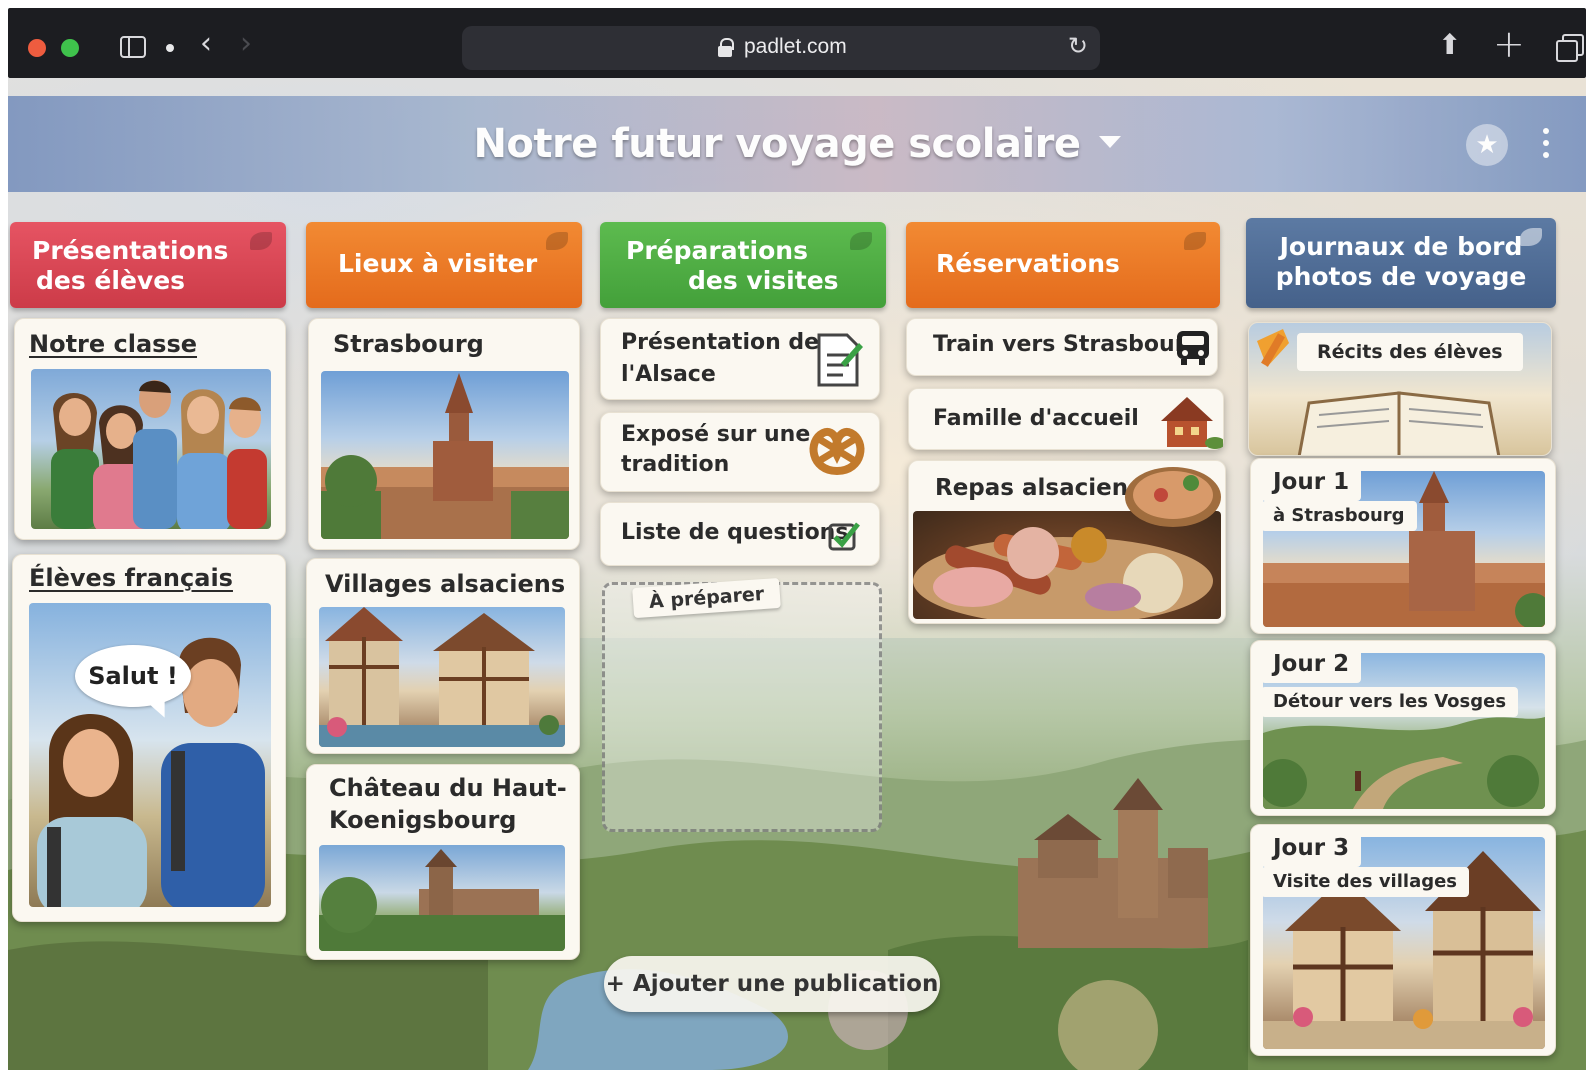  What do you see at coordinates (111, 280) in the screenshot?
I see `column-title-line2: des élèves` at bounding box center [111, 280].